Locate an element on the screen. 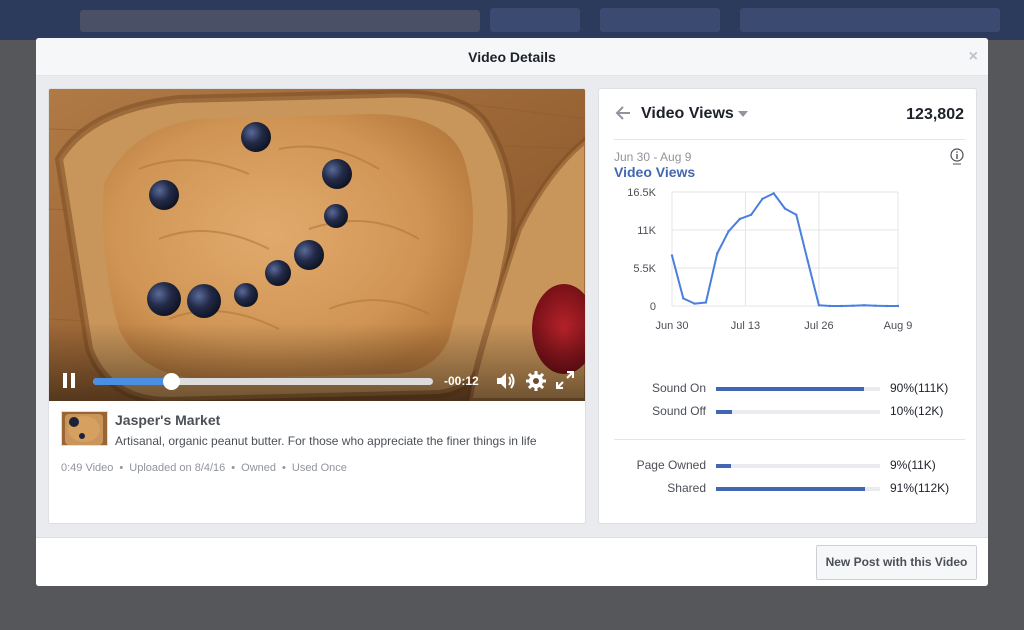 The image size is (1024, 630). stat-label: Sound Off is located at coordinates (679, 411).